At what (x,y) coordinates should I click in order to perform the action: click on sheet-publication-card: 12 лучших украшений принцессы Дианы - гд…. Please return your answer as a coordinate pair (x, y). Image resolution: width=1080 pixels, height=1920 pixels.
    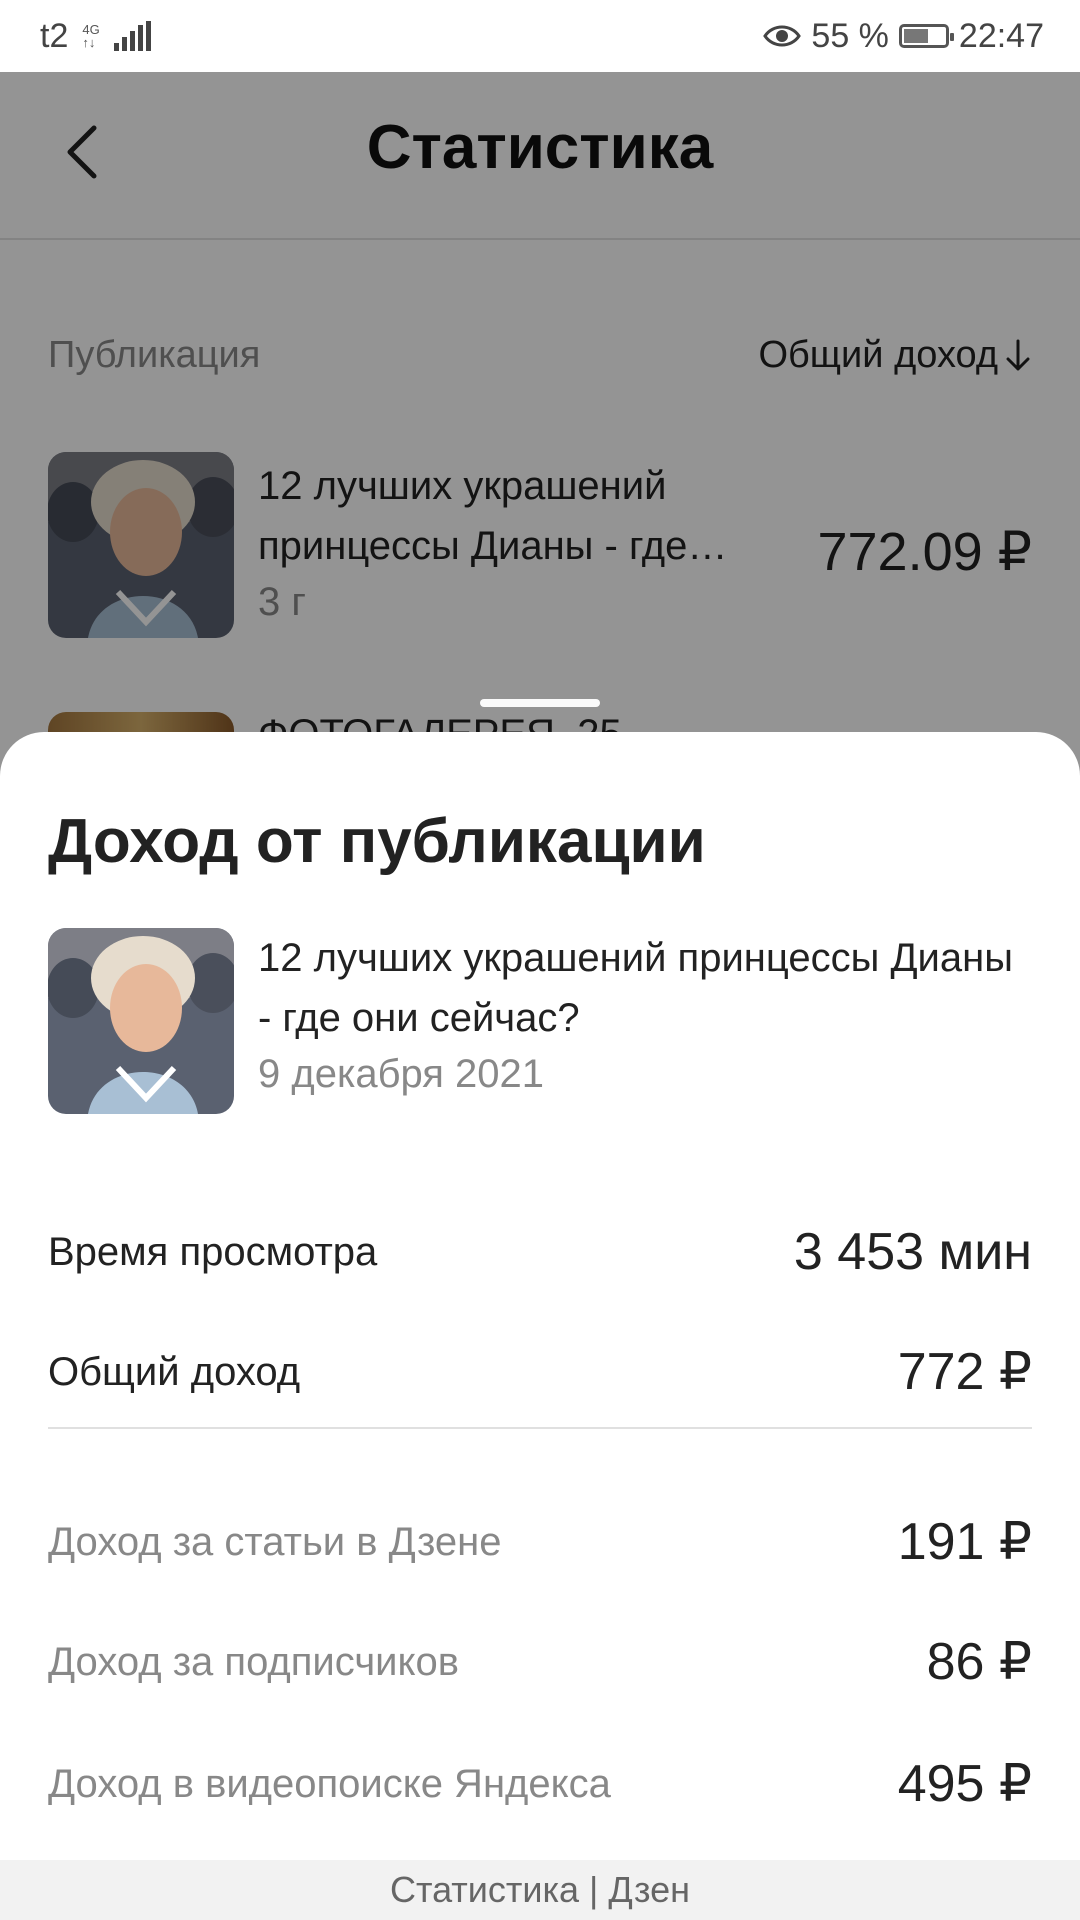
    Looking at the image, I should click on (540, 1021).